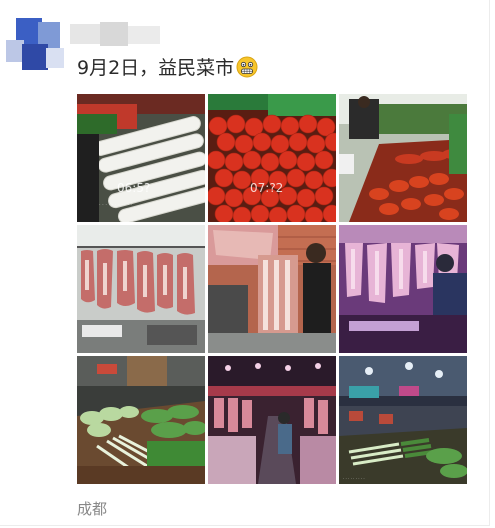 Image resolution: width=495 pixels, height=528 pixels. I want to click on photo-2-time-overlay: 07:?2, so click(266, 188).